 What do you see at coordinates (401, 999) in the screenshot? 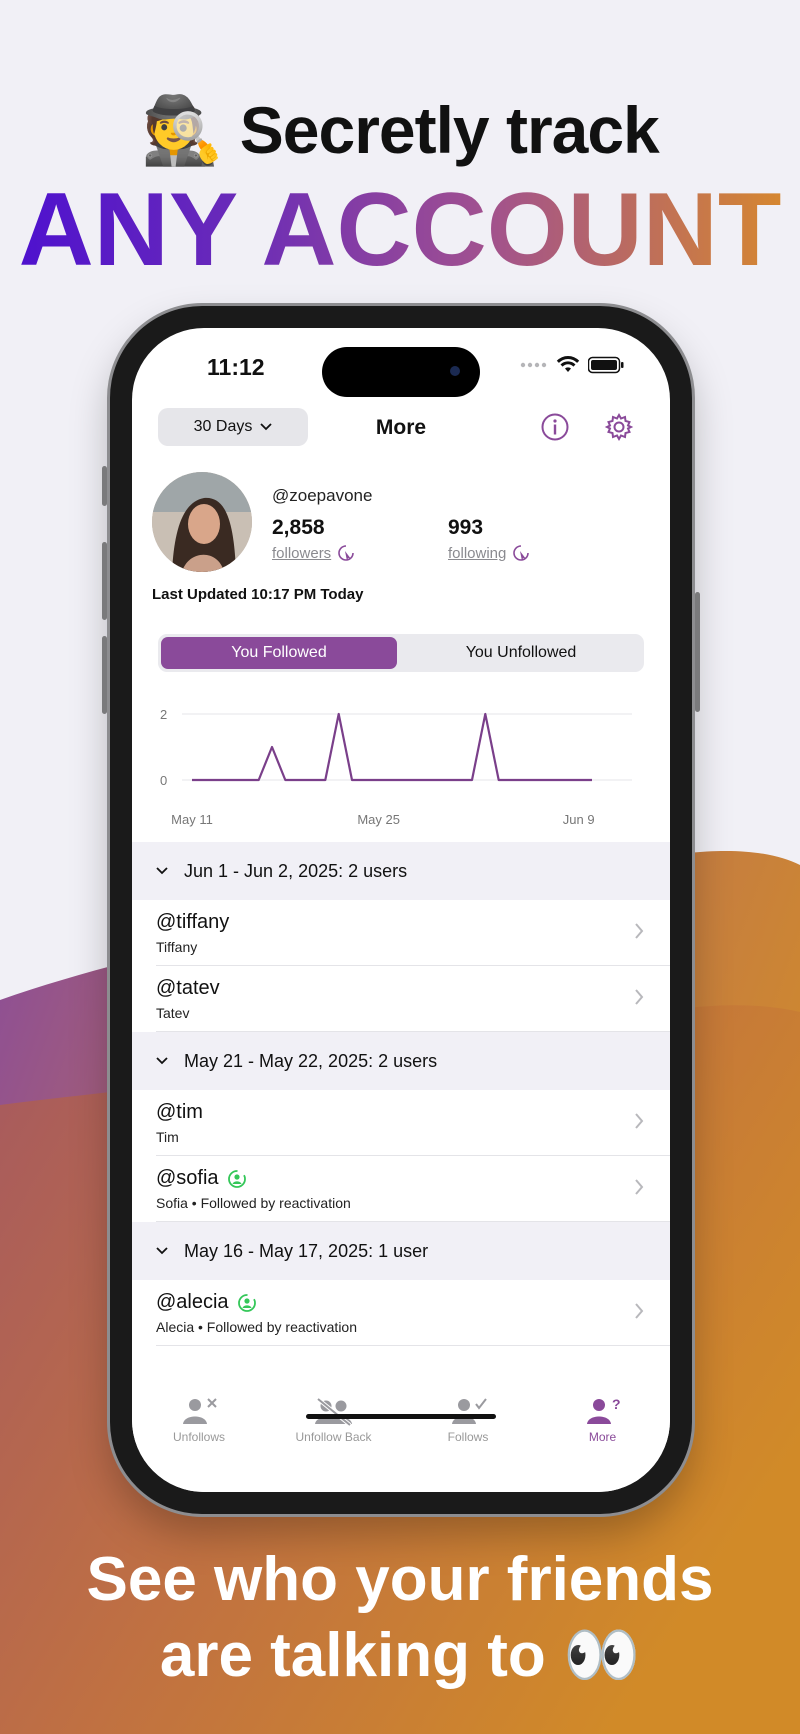
I see `list-item: @tatev Tatev` at bounding box center [401, 999].